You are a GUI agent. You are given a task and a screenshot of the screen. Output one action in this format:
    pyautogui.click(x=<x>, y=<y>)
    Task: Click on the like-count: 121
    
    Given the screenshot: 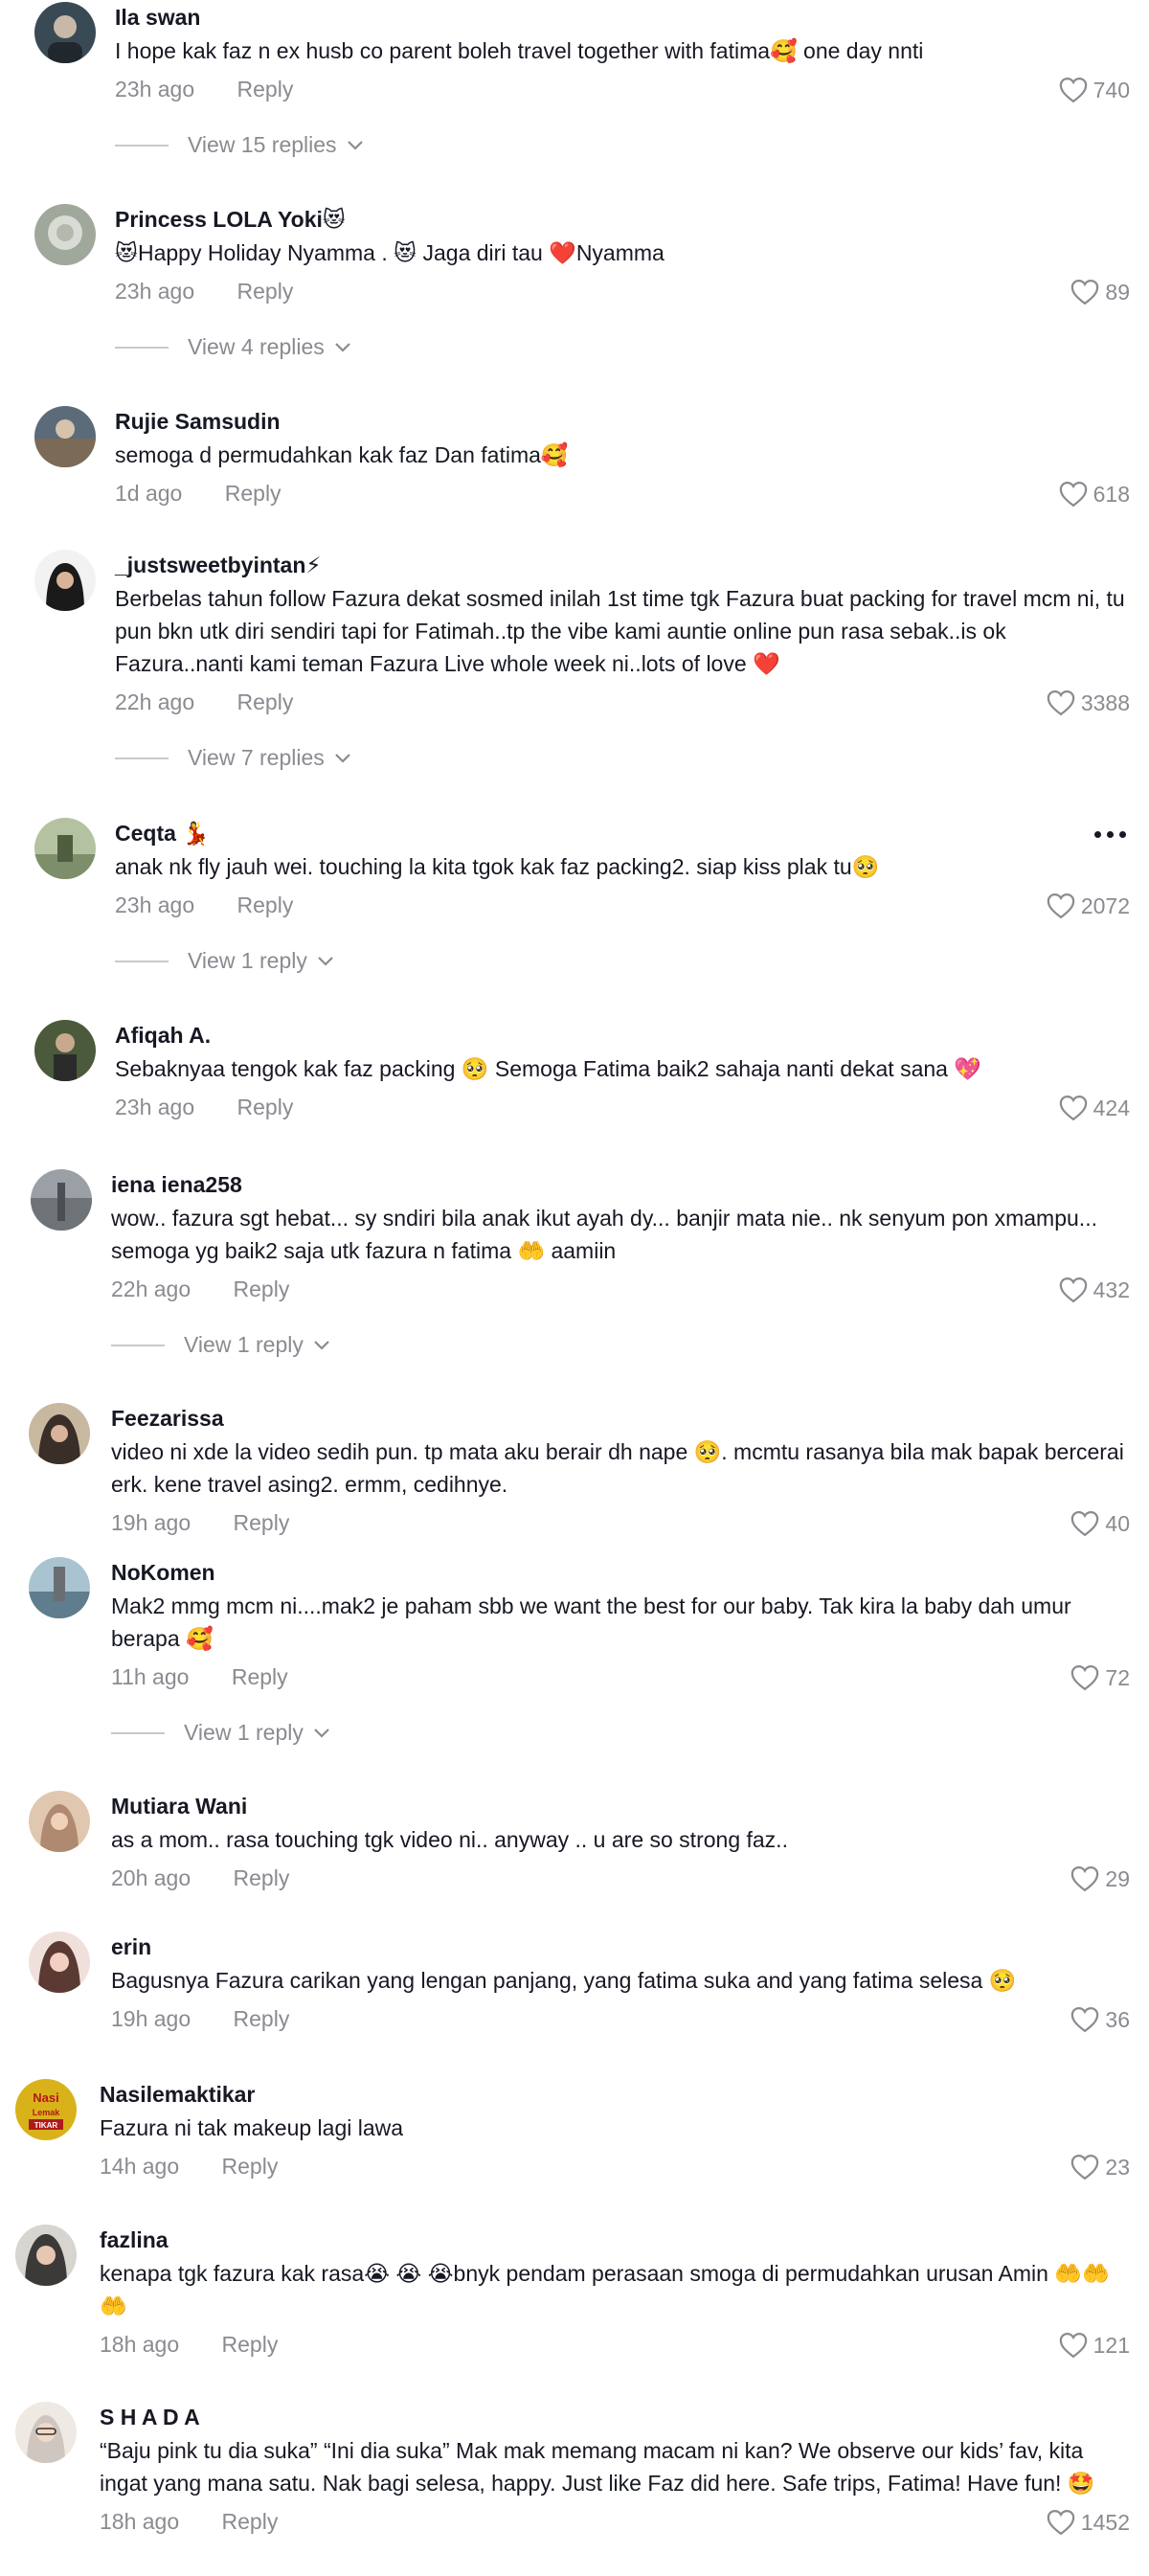 What is the action you would take?
    pyautogui.click(x=1111, y=2345)
    